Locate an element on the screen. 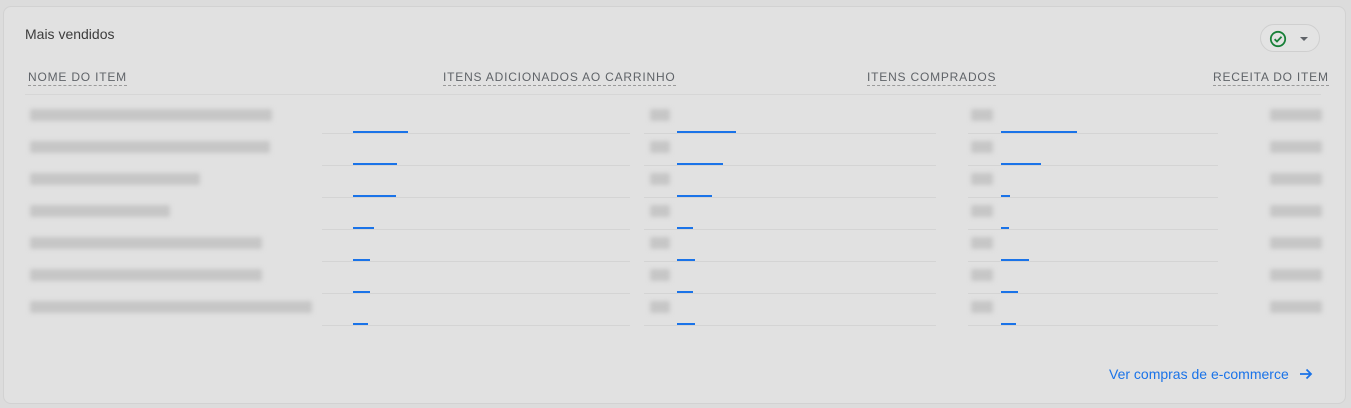  check-circle-icon is located at coordinates (1278, 41).